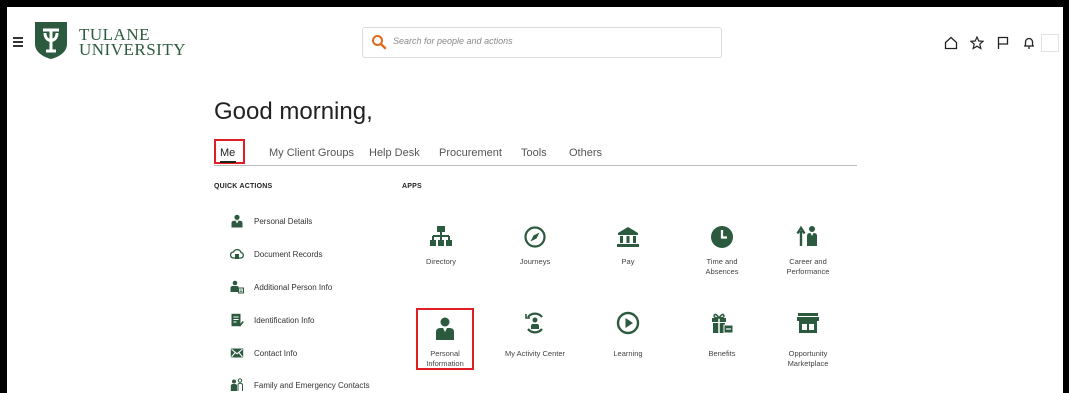 Image resolution: width=1069 pixels, height=393 pixels. What do you see at coordinates (722, 251) in the screenshot?
I see `app-time-and-absences: Time and Absences` at bounding box center [722, 251].